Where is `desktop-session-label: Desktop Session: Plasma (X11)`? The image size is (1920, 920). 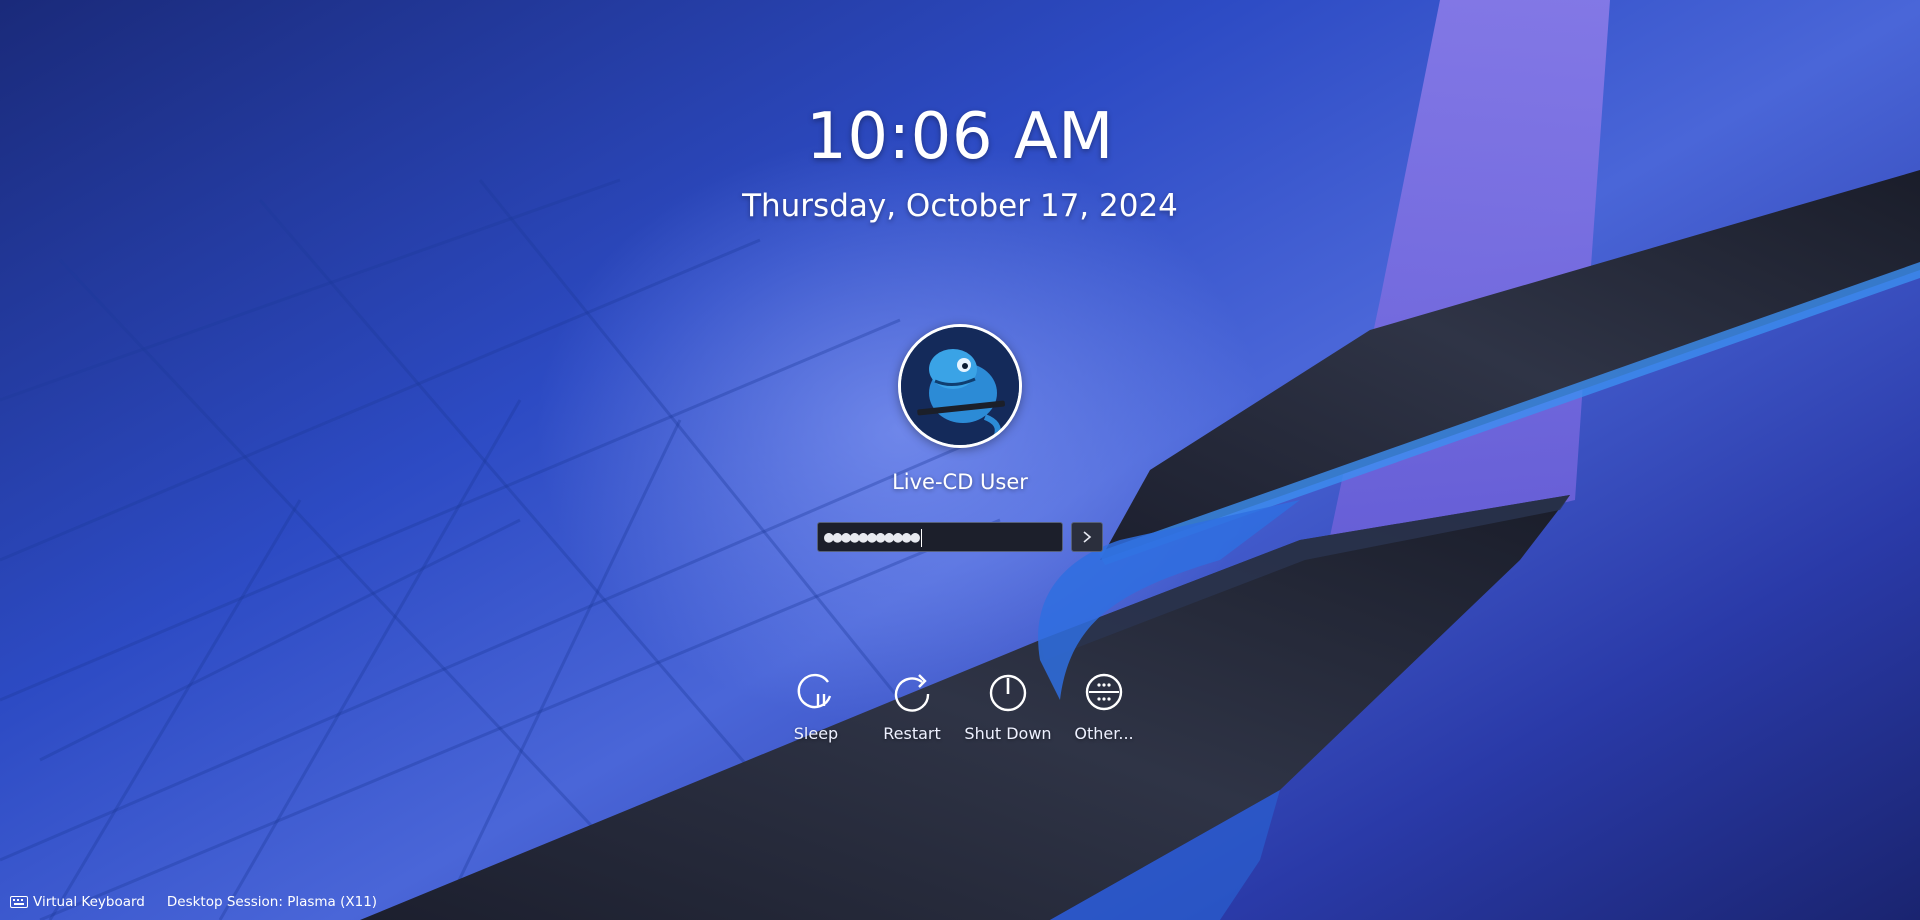
desktop-session-label: Desktop Session: Plasma (X11) is located at coordinates (272, 902).